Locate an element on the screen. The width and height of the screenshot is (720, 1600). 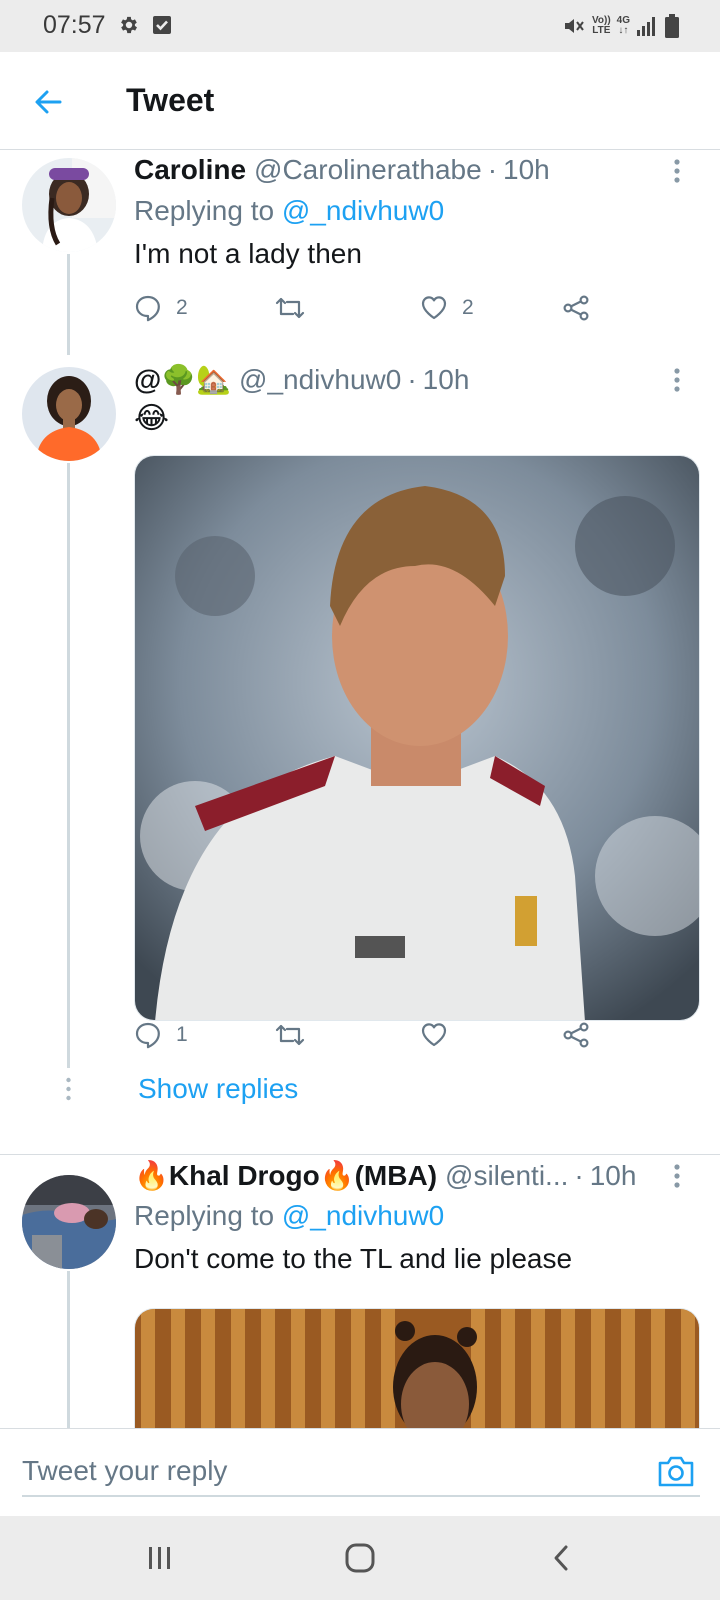
system-nav-bar is located at coordinates (360, 1558).